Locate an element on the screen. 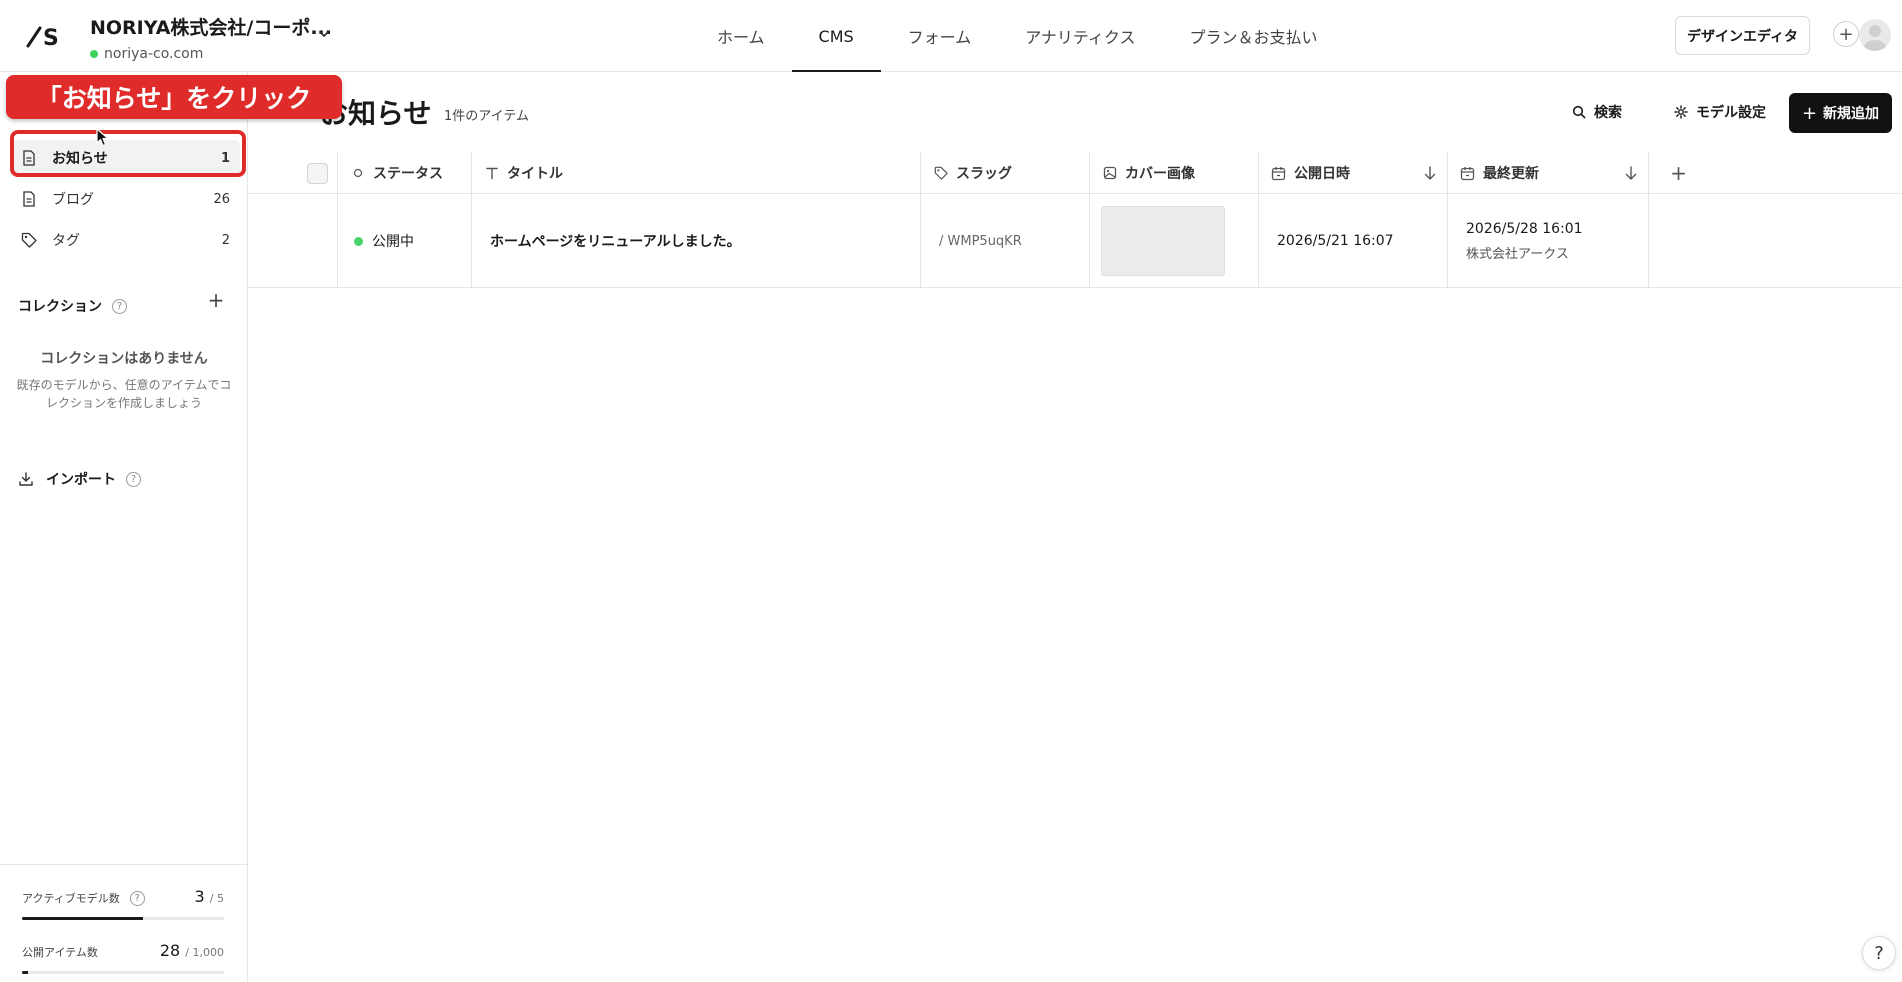  mouse-cursor-icon is located at coordinates (102, 137).